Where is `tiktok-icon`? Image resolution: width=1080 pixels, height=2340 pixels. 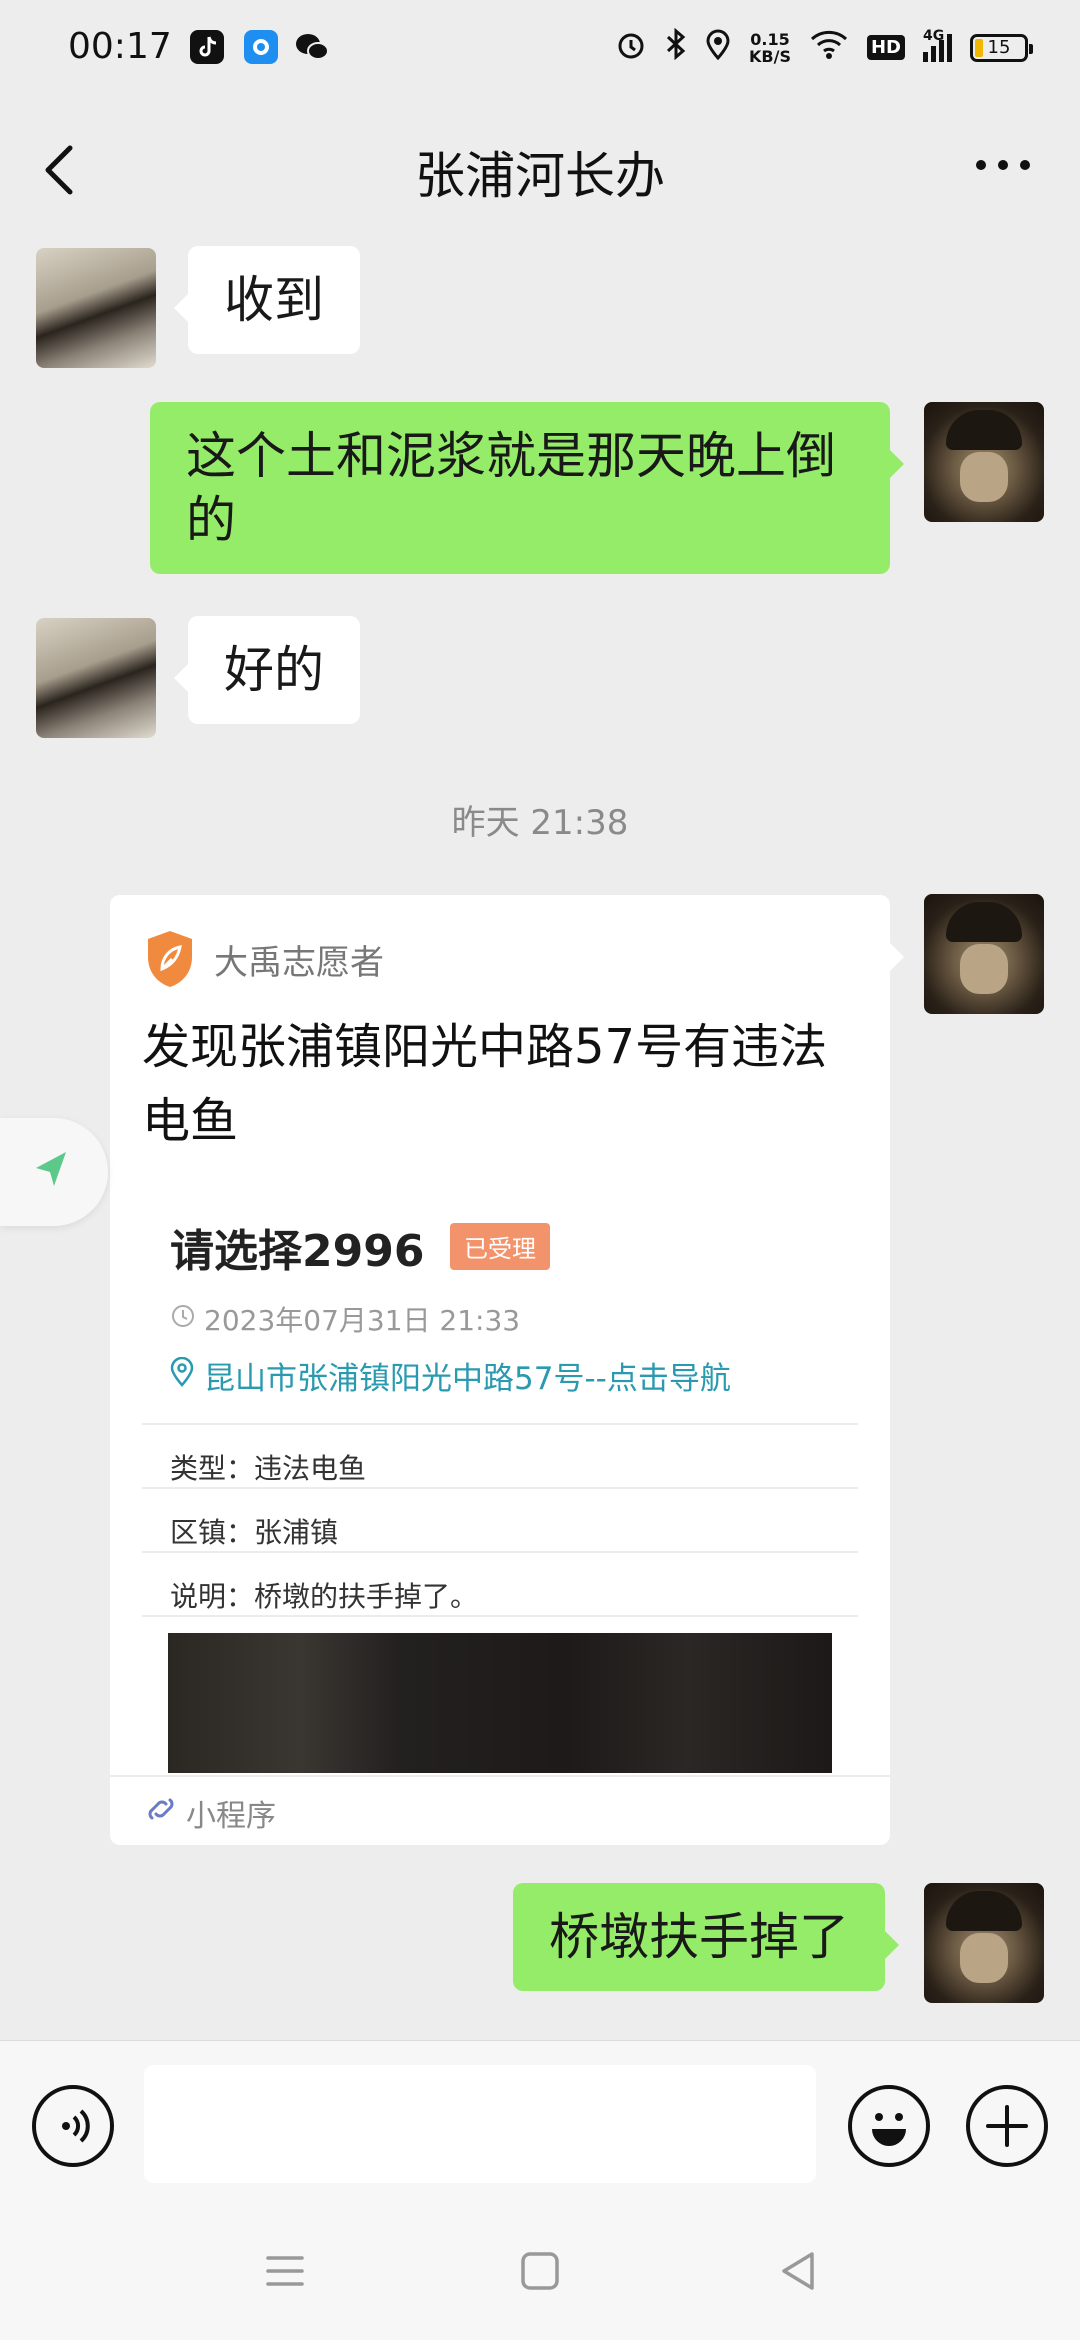 tiktok-icon is located at coordinates (207, 47).